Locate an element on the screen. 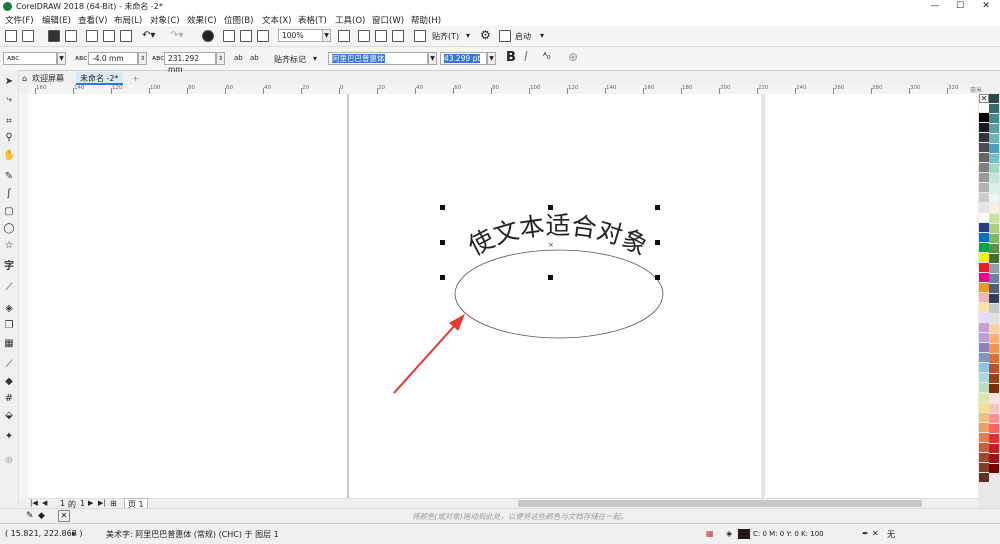 This screenshot has height=544, width=1000. menu-effects: 效果(C) is located at coordinates (202, 20).